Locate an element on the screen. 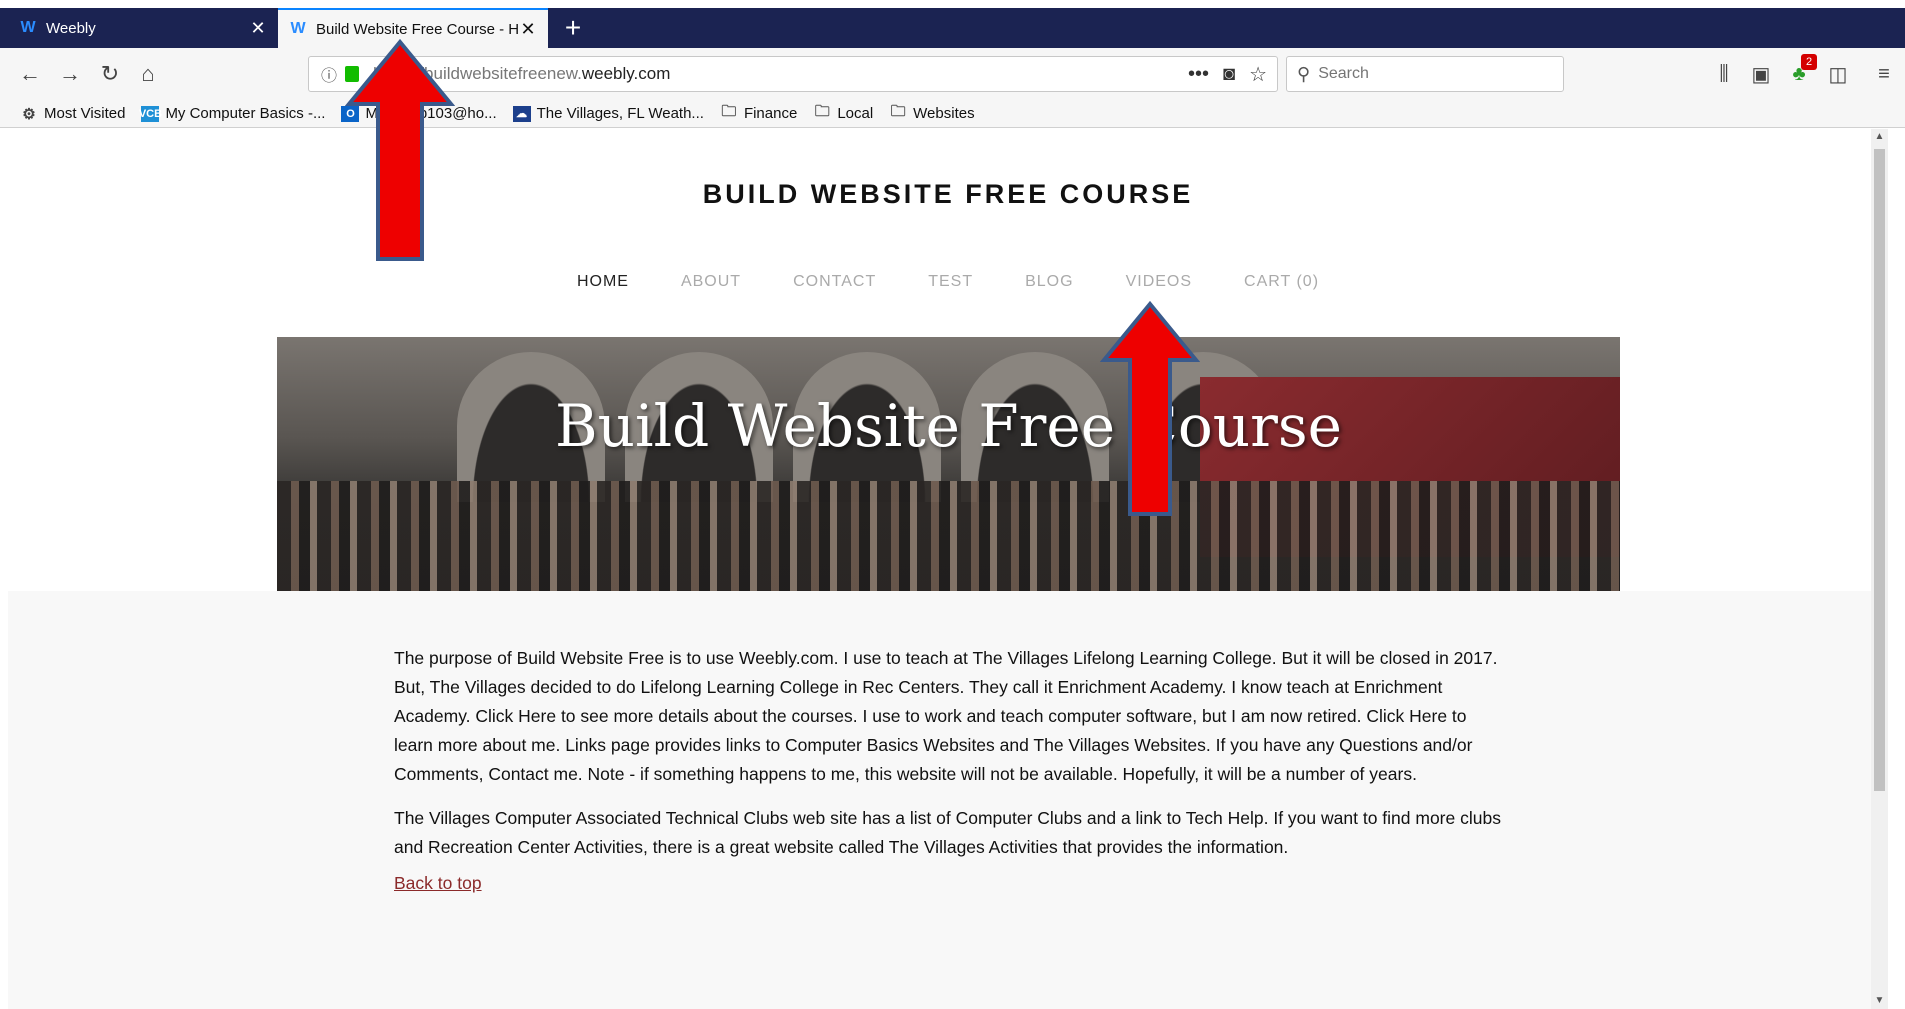 The height and width of the screenshot is (1009, 1905). lockbox-icon: ▣ is located at coordinates (1761, 74).